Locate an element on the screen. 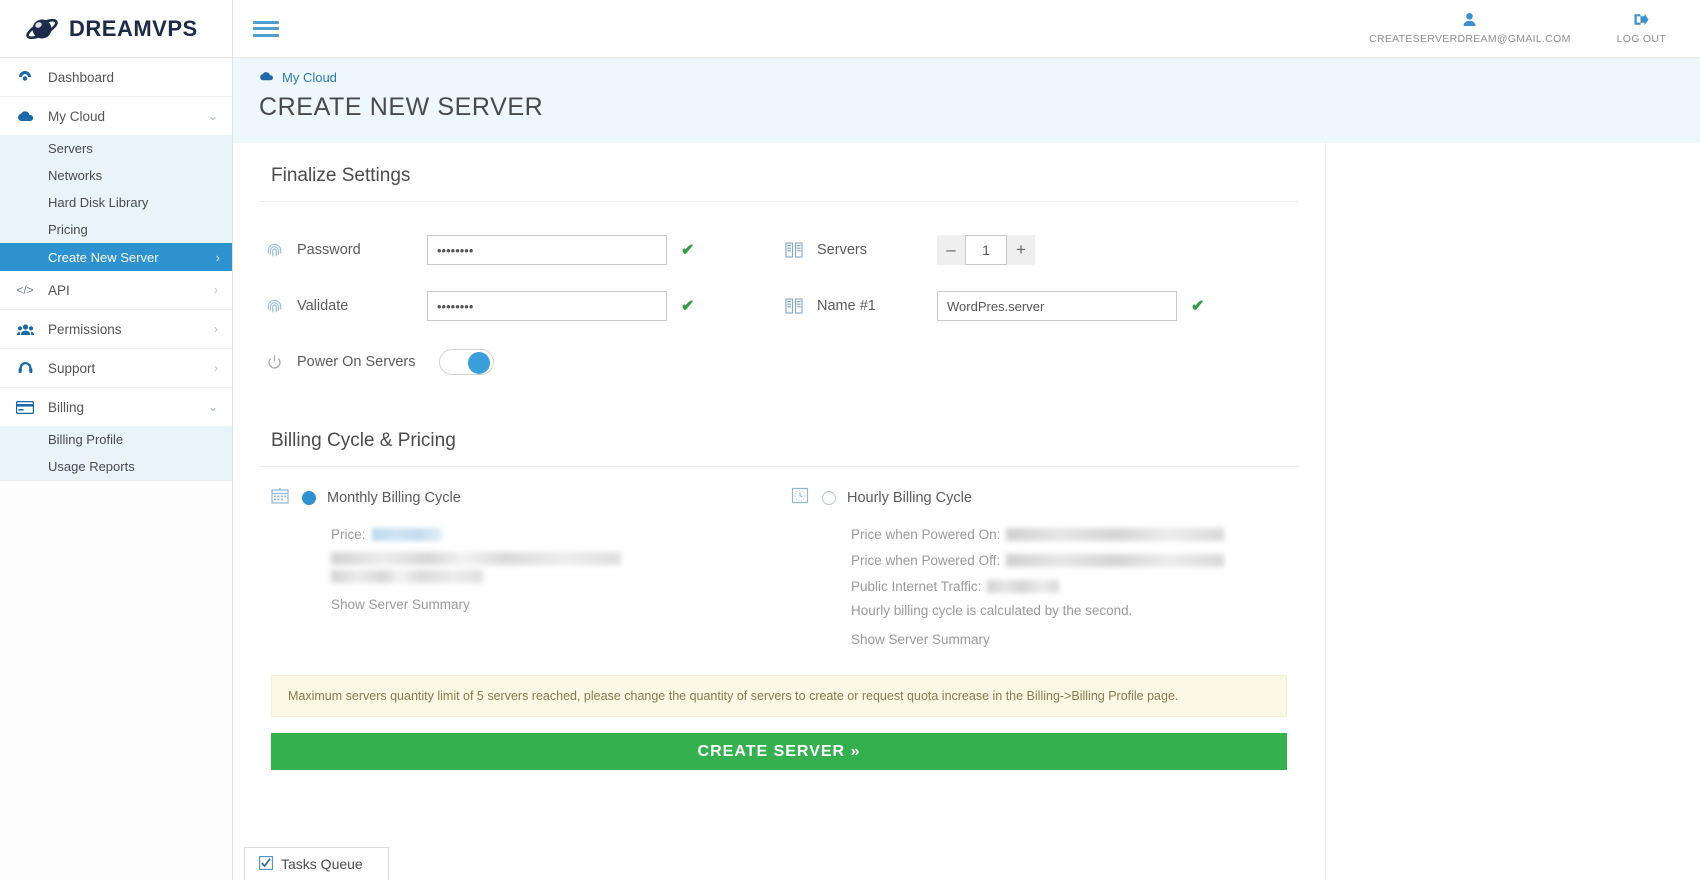 Image resolution: width=1700 pixels, height=880 pixels. sub-item-label: Servers is located at coordinates (70, 148).